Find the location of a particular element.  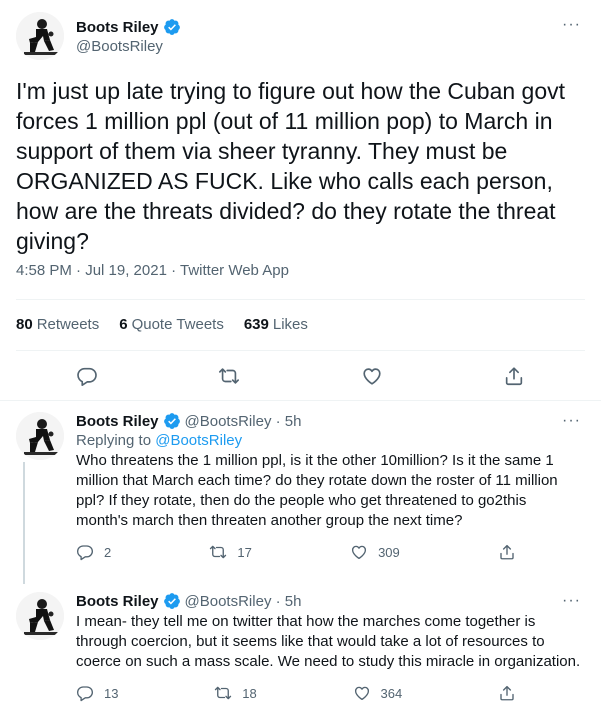

retweet-count: 17 is located at coordinates (244, 552).